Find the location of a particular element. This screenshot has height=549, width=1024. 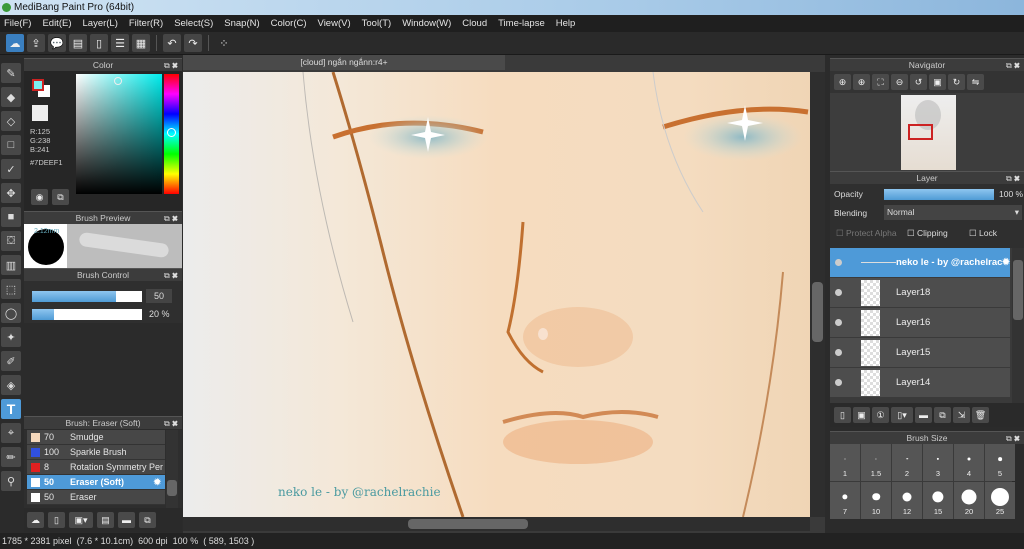

menu-item: Layer(L) is located at coordinates (100, 23).